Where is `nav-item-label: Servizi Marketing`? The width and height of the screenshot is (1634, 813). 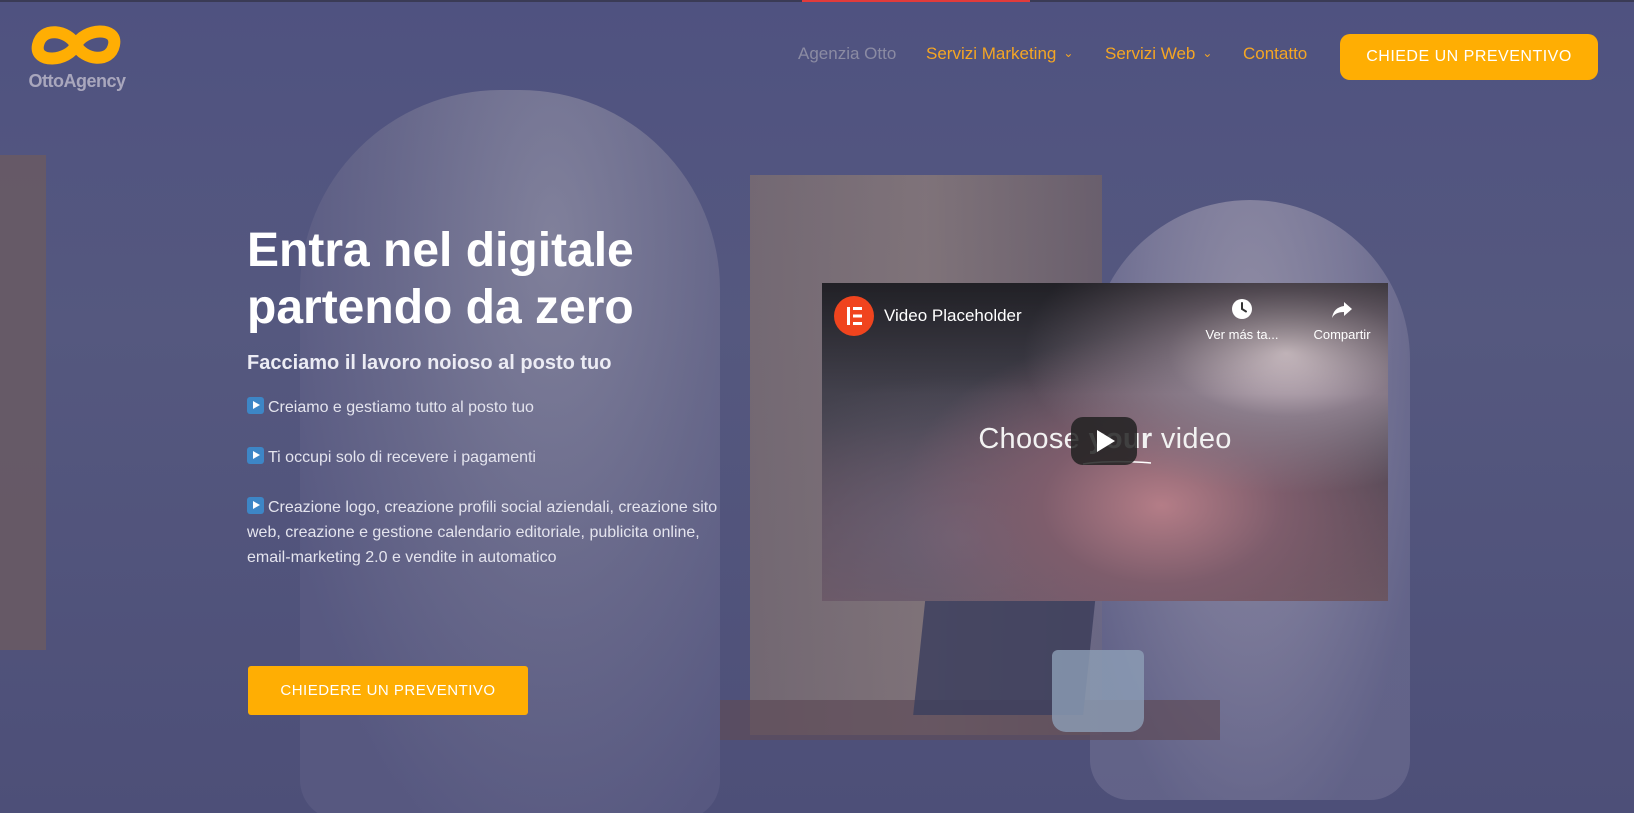
nav-item-label: Servizi Marketing is located at coordinates (991, 53).